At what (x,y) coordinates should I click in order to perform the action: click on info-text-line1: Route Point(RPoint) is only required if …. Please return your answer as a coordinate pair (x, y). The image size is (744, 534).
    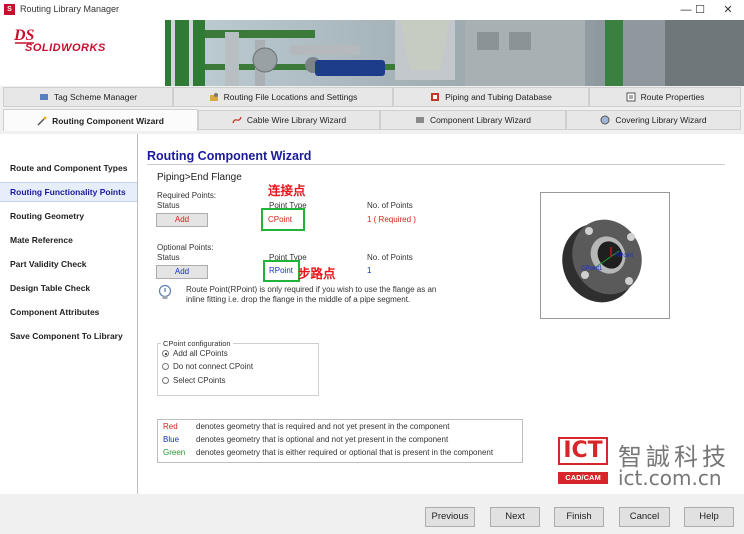
    Looking at the image, I should click on (311, 289).